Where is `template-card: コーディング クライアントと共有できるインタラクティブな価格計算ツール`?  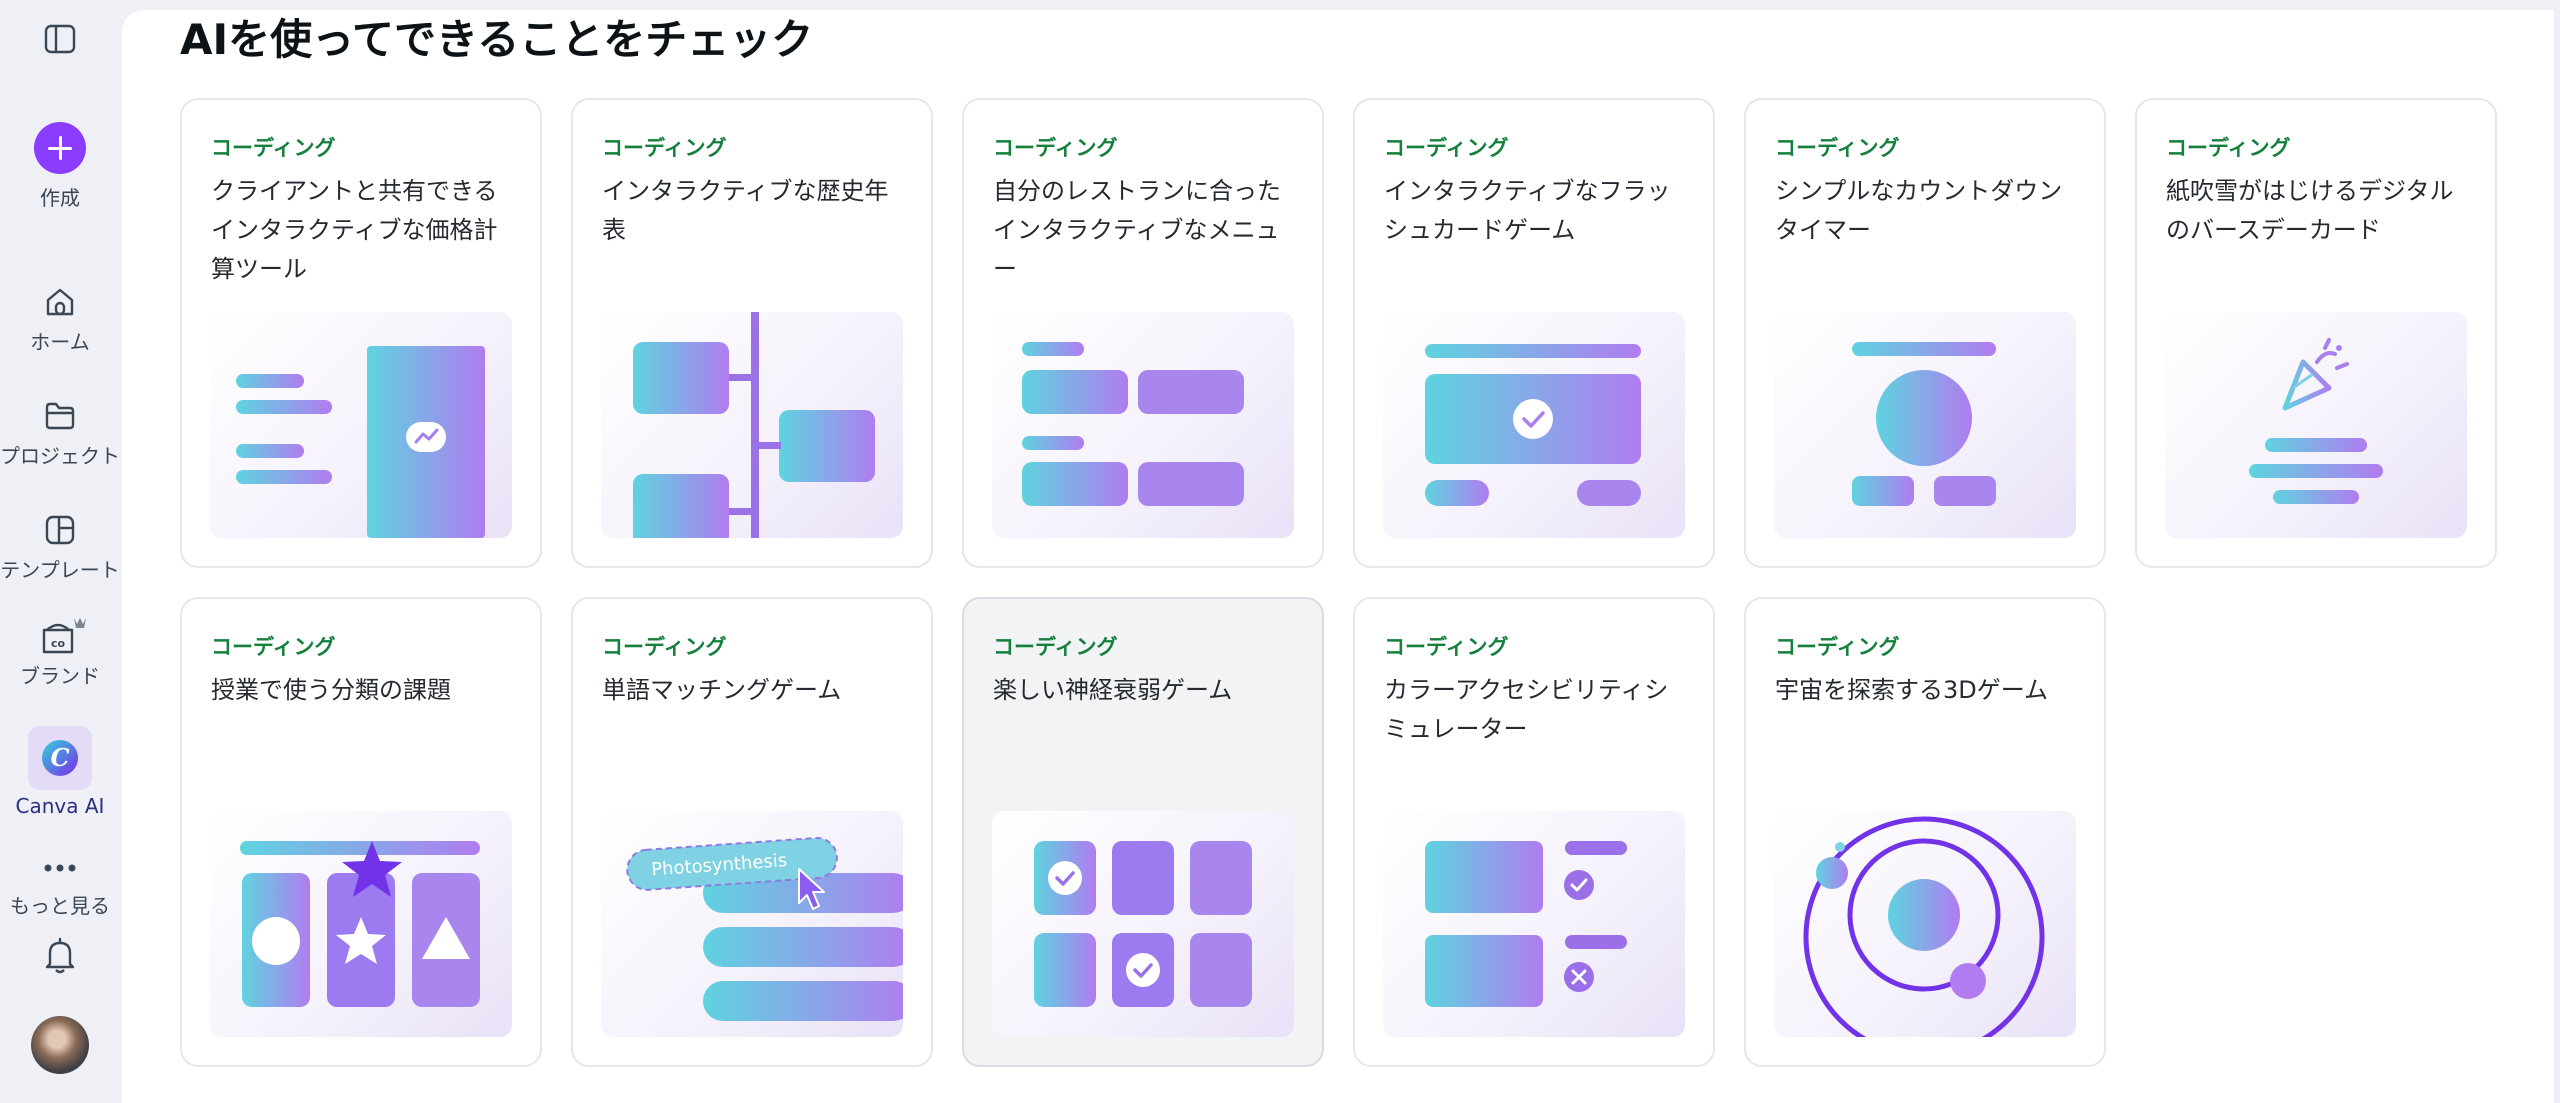 template-card: コーディング クライアントと共有できるインタラクティブな価格計算ツール is located at coordinates (361, 333).